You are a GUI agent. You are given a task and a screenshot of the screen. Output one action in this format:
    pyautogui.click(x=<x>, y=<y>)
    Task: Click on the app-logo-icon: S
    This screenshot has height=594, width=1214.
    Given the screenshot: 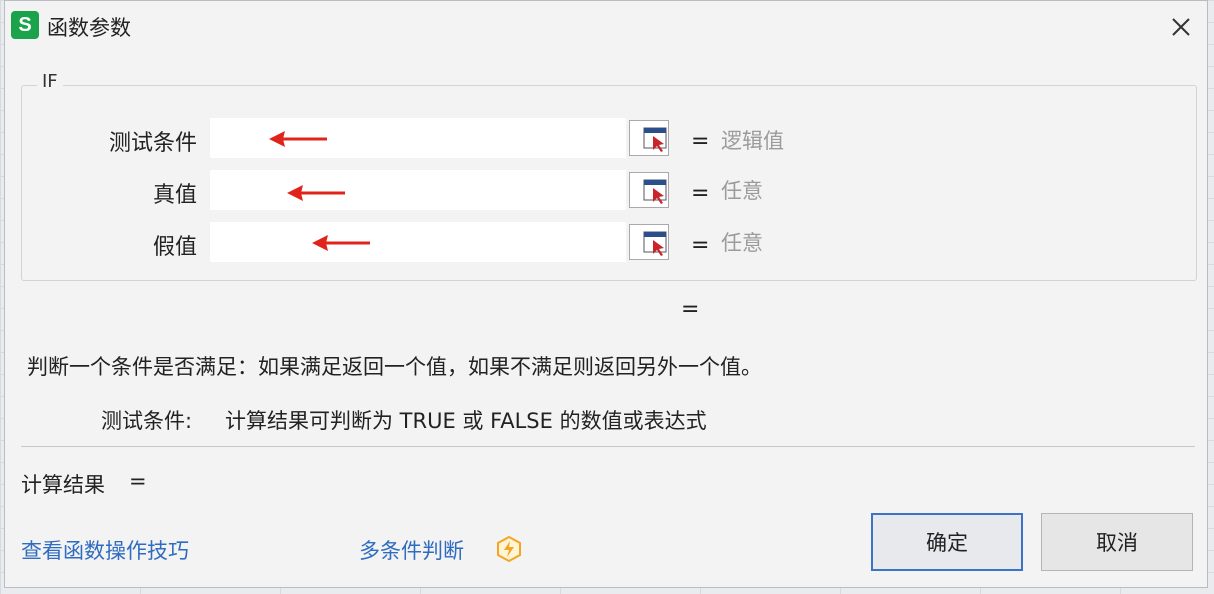 What is the action you would take?
    pyautogui.click(x=25, y=25)
    